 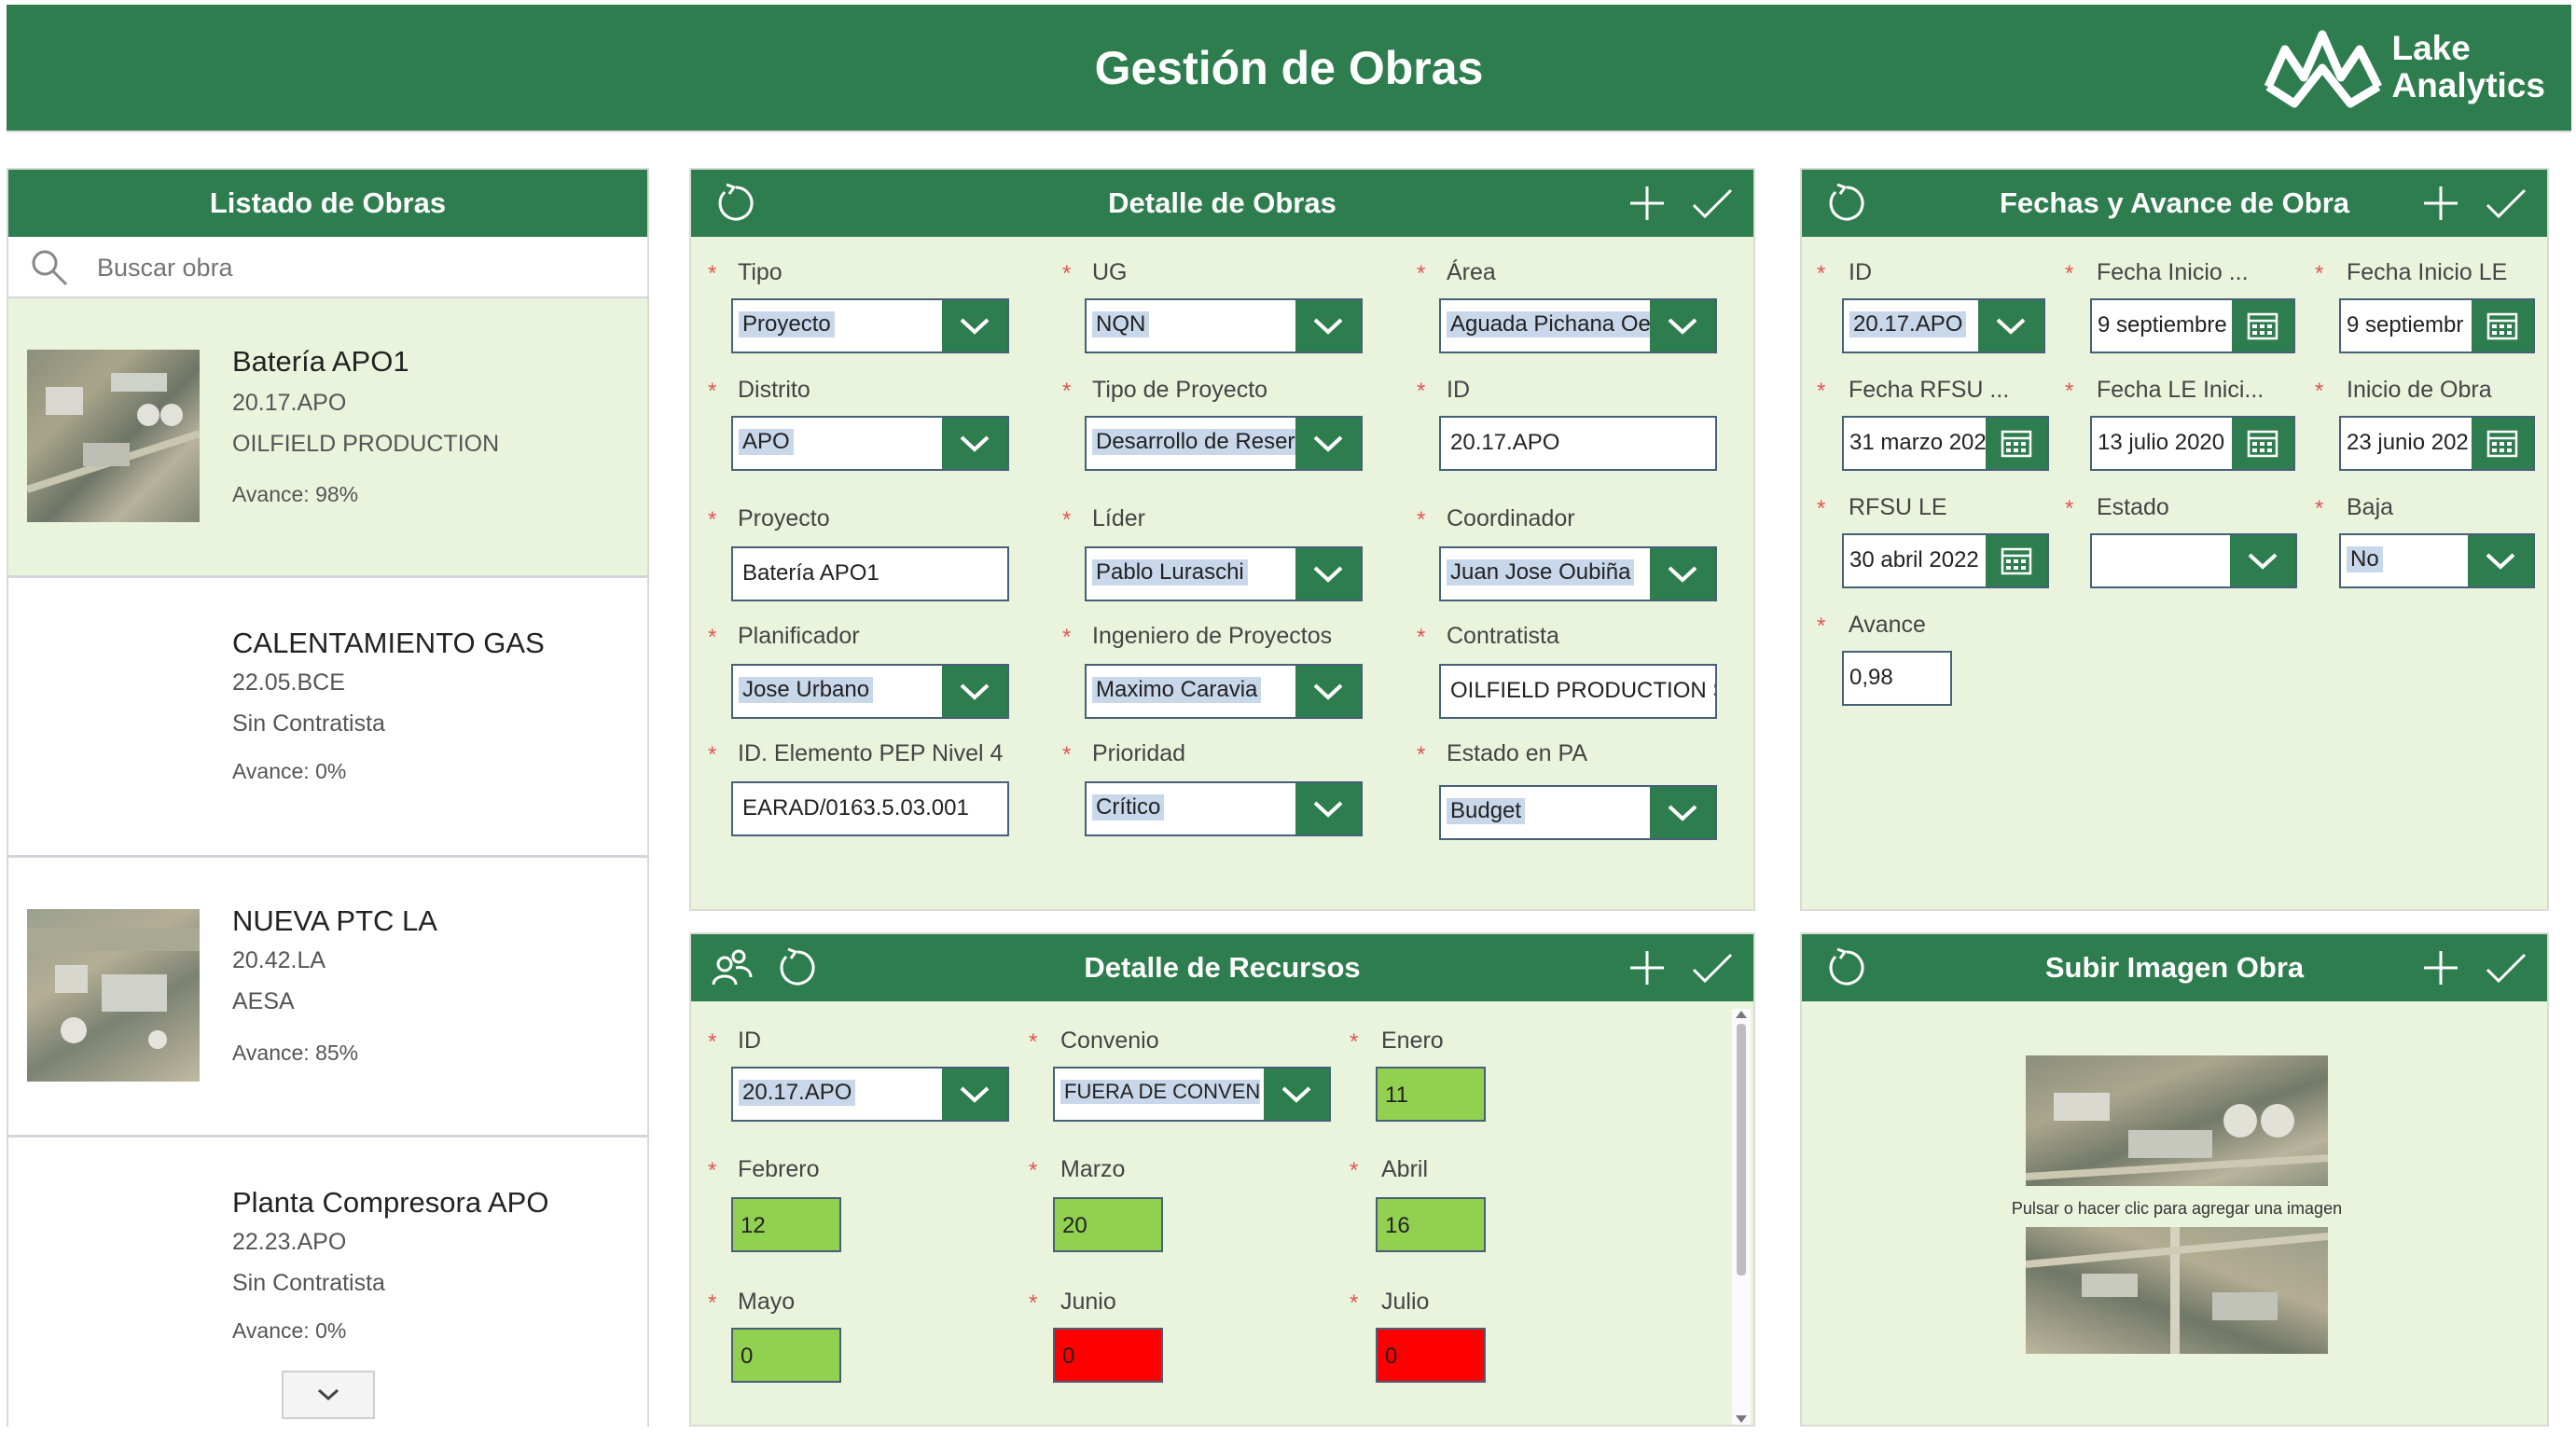 What do you see at coordinates (753, 1225) in the screenshot?
I see `febrero-value: 12` at bounding box center [753, 1225].